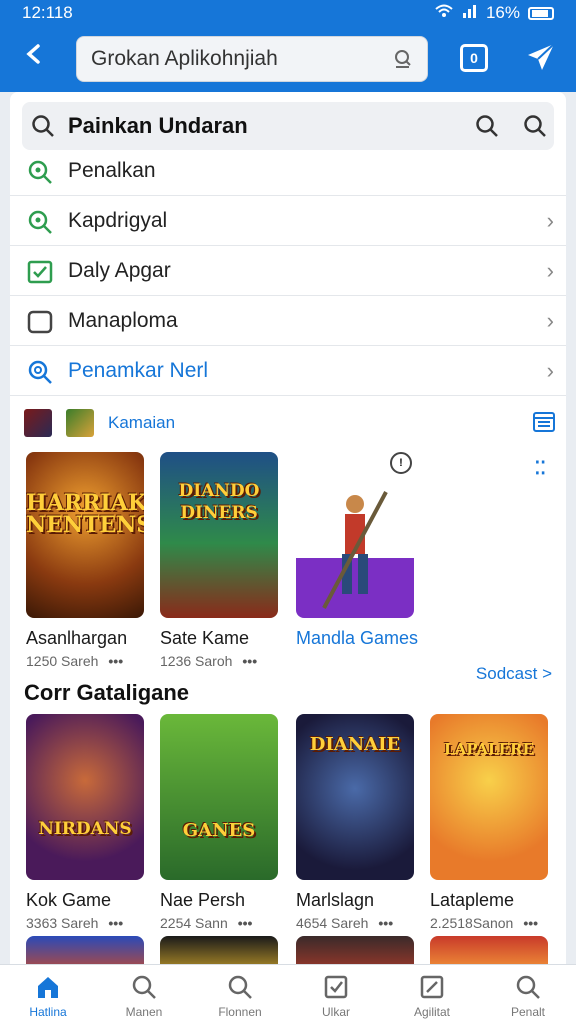 The height and width of the screenshot is (1024, 576). What do you see at coordinates (403, 59) in the screenshot?
I see `voice-search-icon` at bounding box center [403, 59].